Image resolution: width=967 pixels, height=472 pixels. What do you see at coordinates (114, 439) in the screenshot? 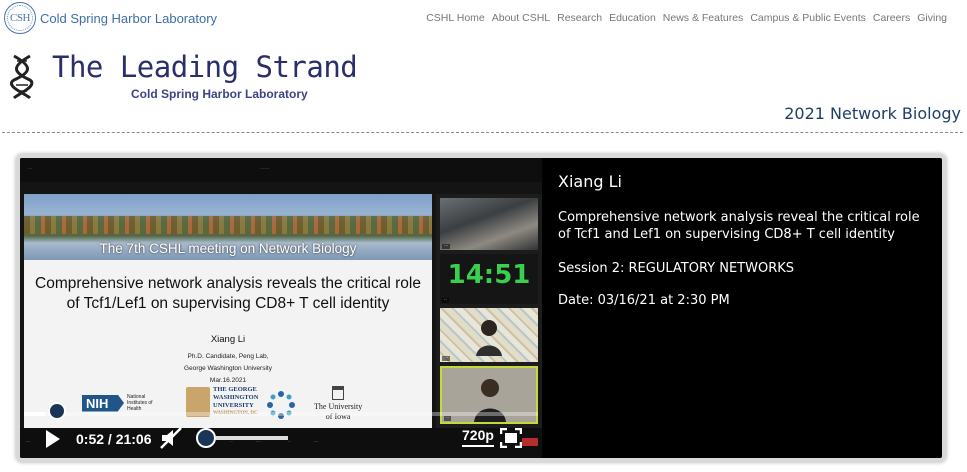
I see `time-display: 0:52 / 21:06` at bounding box center [114, 439].